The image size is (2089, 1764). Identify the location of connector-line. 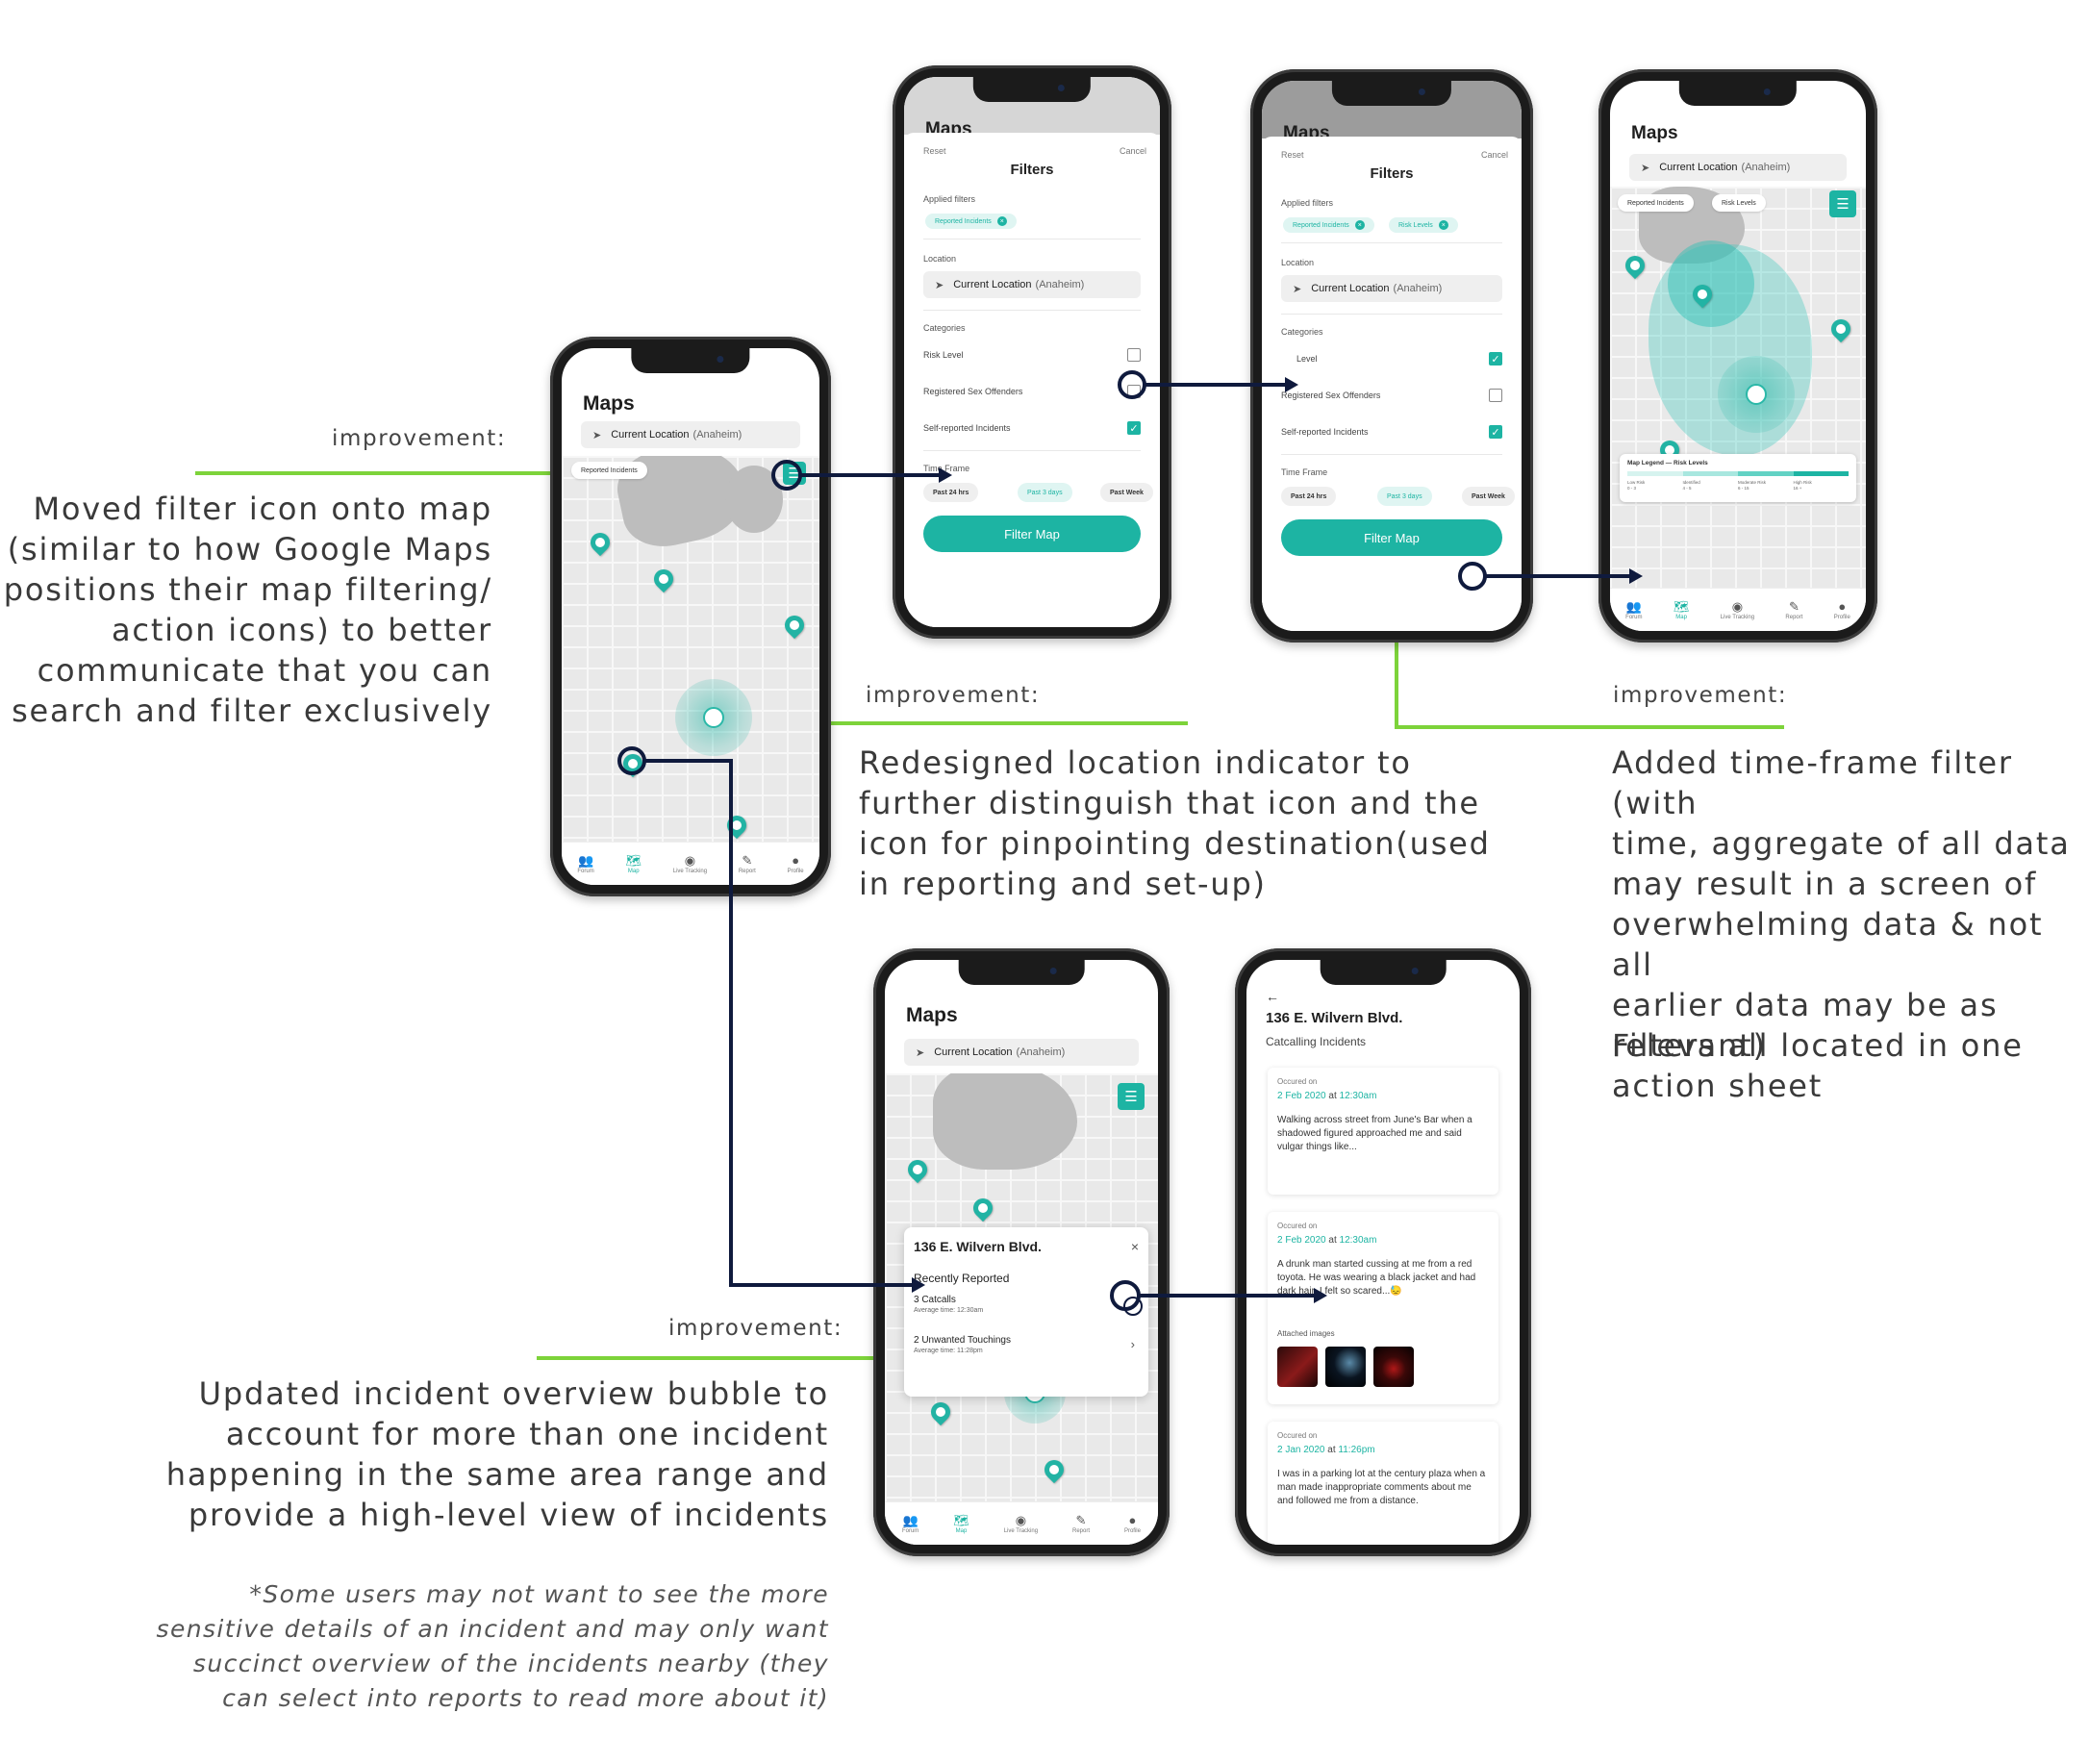
(780, 1023).